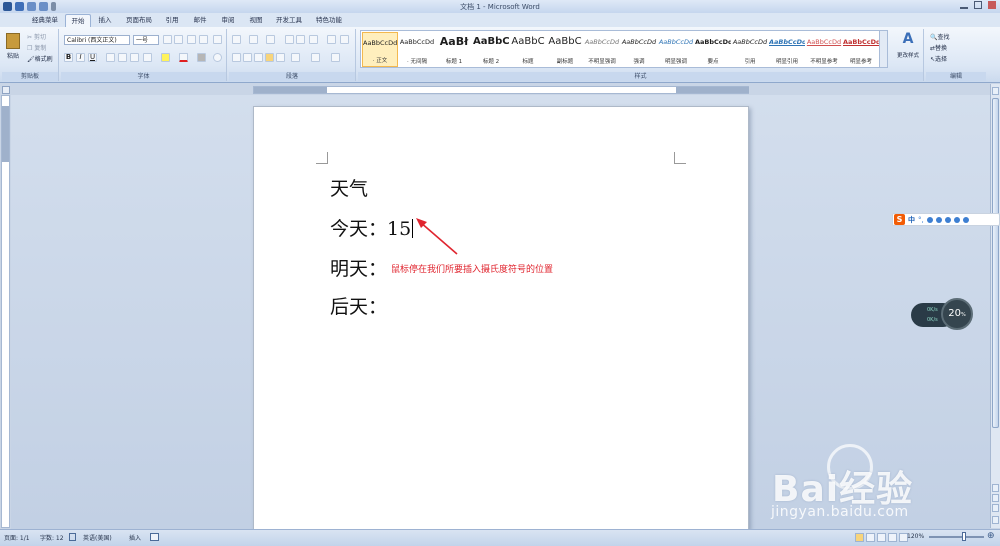 The width and height of the screenshot is (1000, 546). What do you see at coordinates (41, 36) in the screenshot?
I see `cut-button: ✂ 剪切` at bounding box center [41, 36].